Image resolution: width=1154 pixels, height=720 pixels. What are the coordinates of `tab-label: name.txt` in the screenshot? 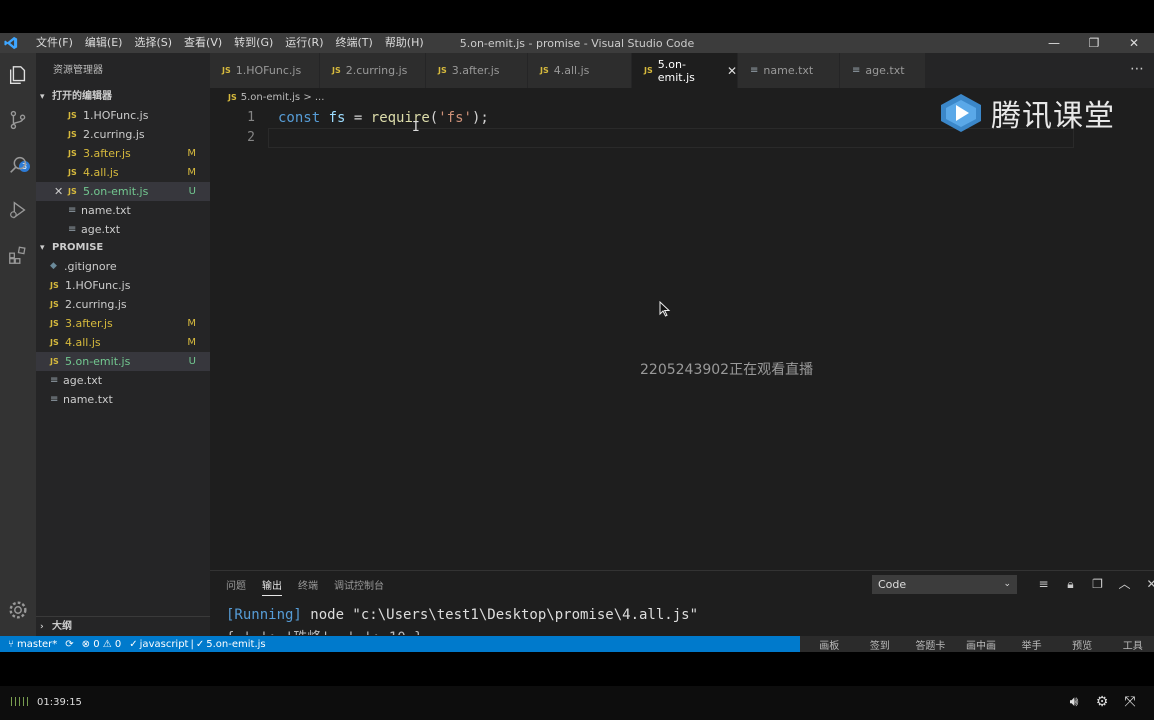 It's located at (788, 70).